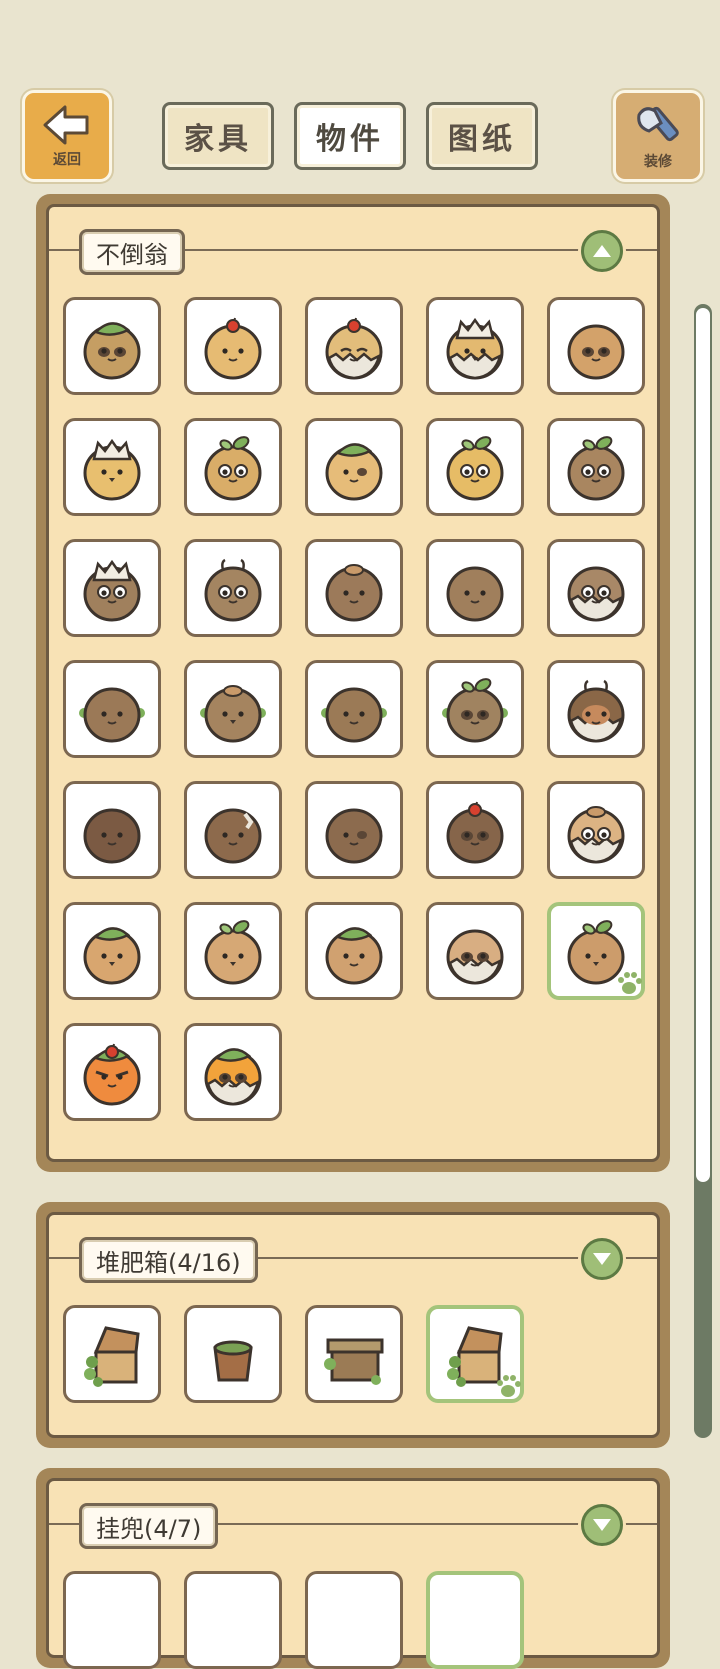  What do you see at coordinates (353, 1568) in the screenshot?
I see `section-panel-hanging-pouch: 挂兜(4/7)` at bounding box center [353, 1568].